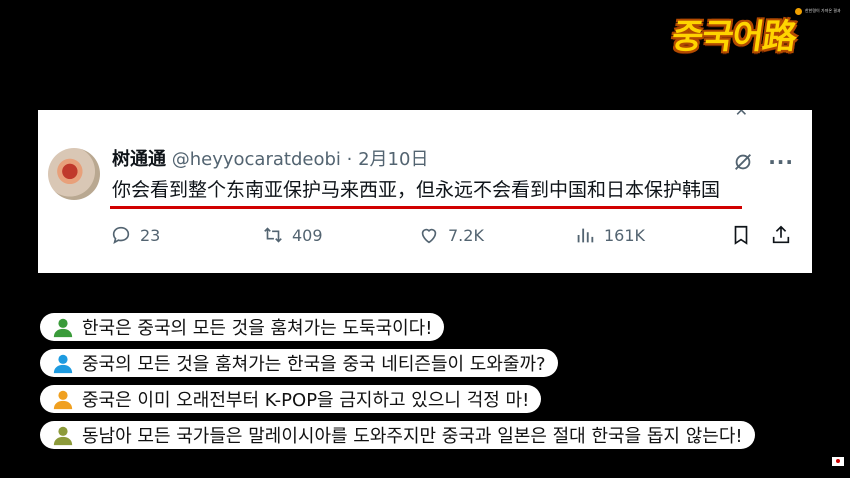 The width and height of the screenshot is (850, 478). Describe the element at coordinates (743, 162) in the screenshot. I see `grok-icon` at that location.